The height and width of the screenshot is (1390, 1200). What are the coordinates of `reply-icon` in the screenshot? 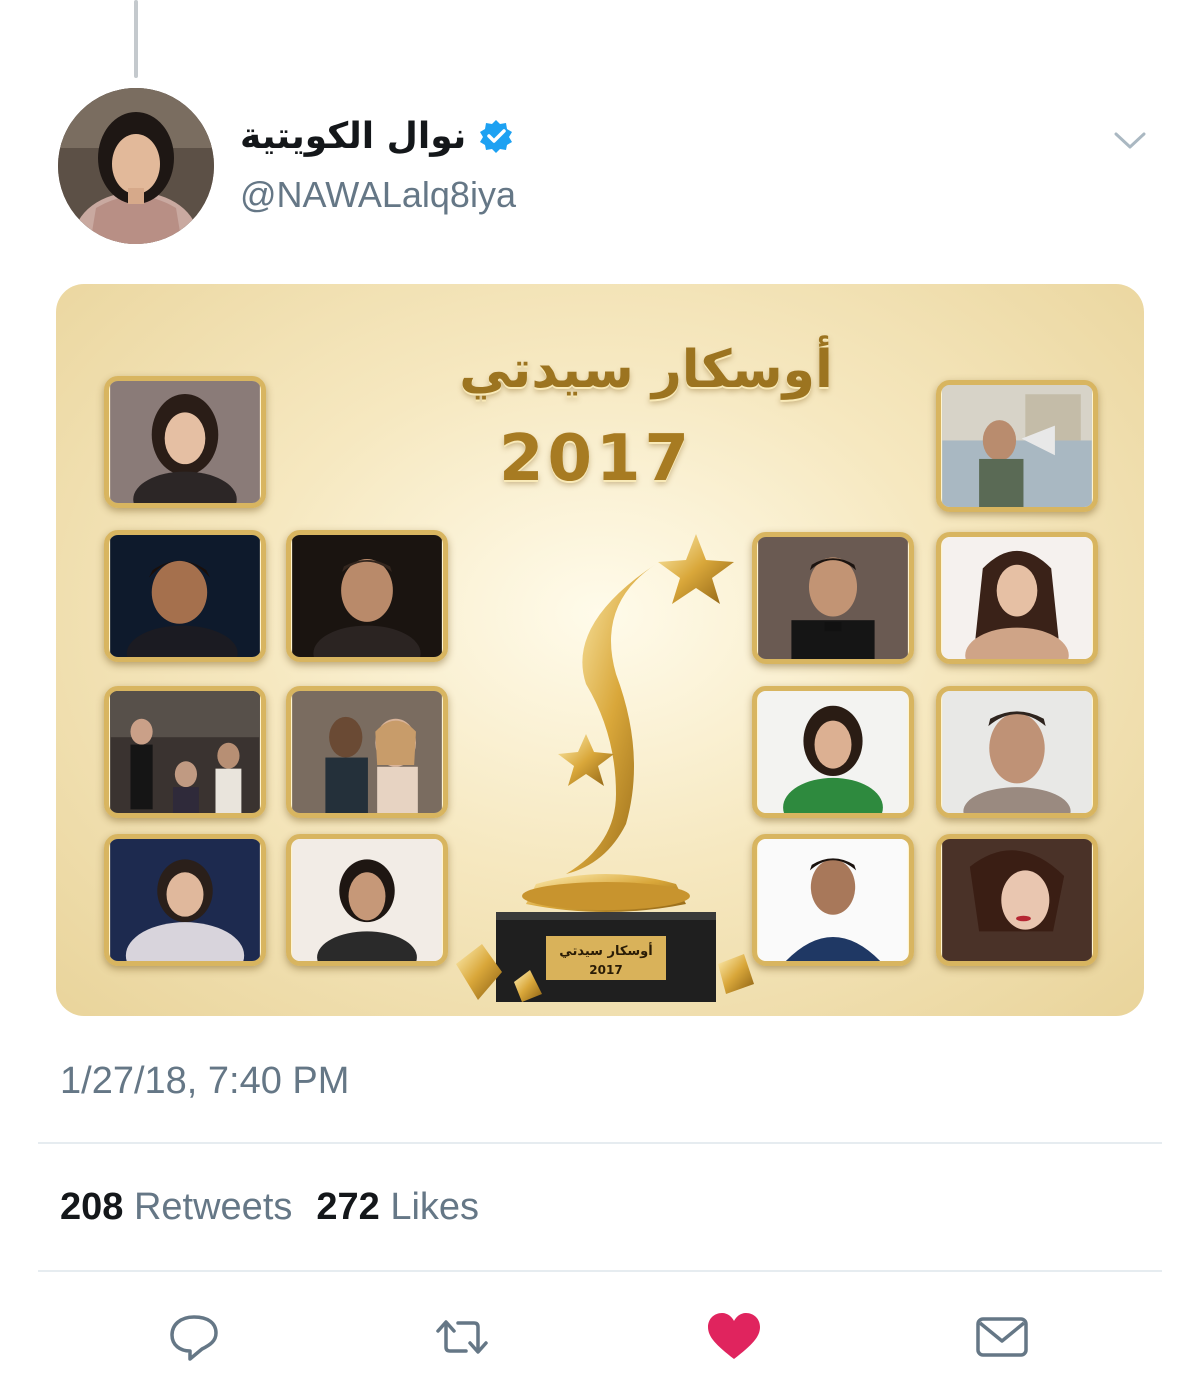 It's located at (194, 1338).